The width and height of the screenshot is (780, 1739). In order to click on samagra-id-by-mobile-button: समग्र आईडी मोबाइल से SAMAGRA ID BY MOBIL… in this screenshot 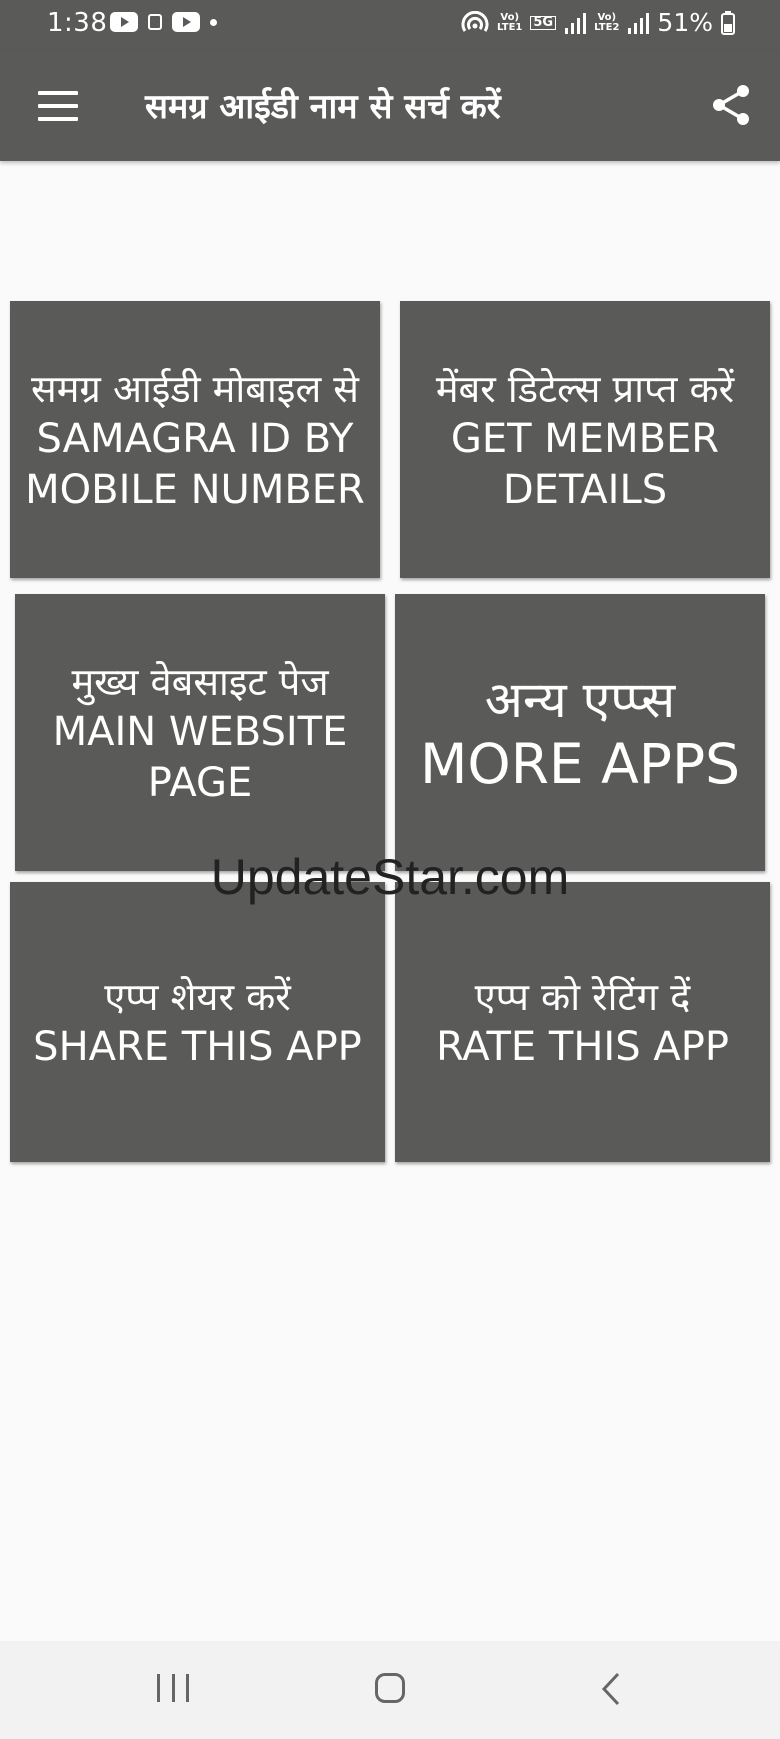, I will do `click(195, 439)`.